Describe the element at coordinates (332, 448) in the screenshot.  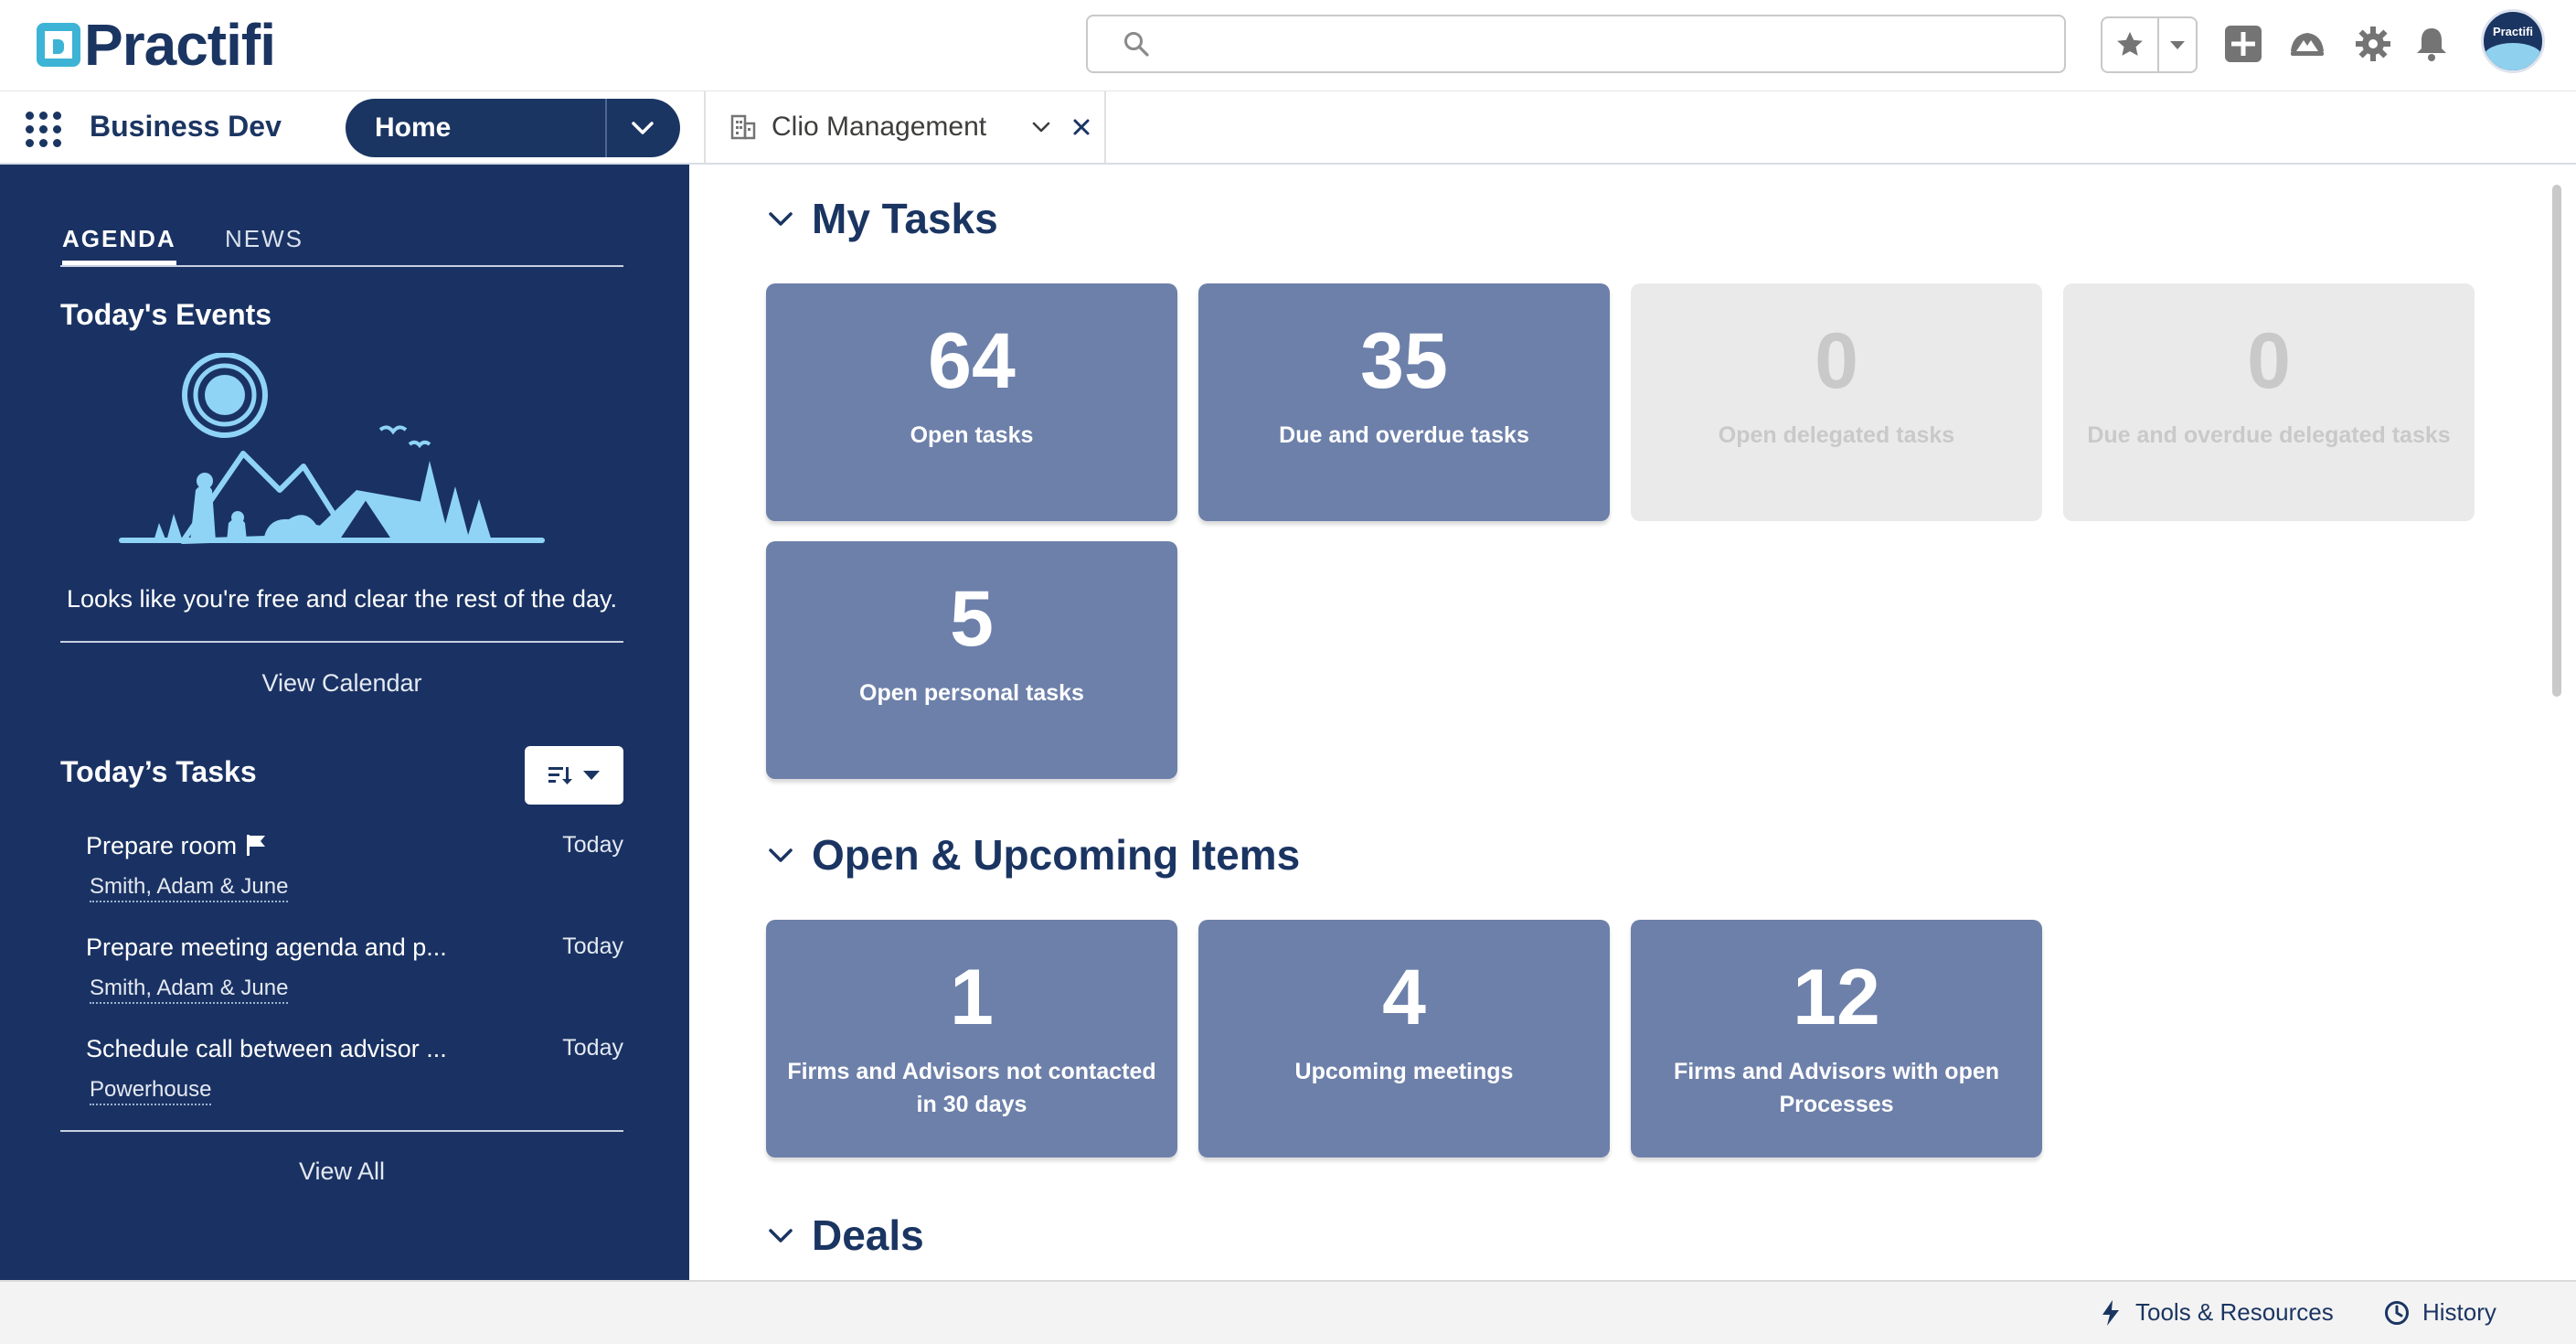
I see `camping-illustration` at that location.